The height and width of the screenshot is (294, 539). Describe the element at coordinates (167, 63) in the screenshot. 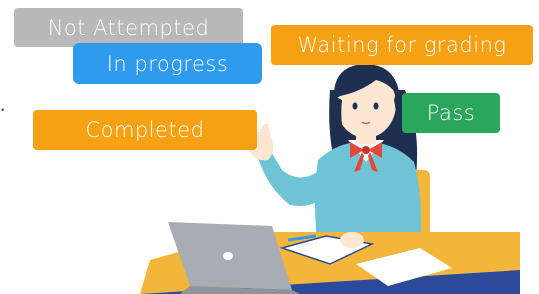

I see `status-badge-in-progress: In progress` at that location.